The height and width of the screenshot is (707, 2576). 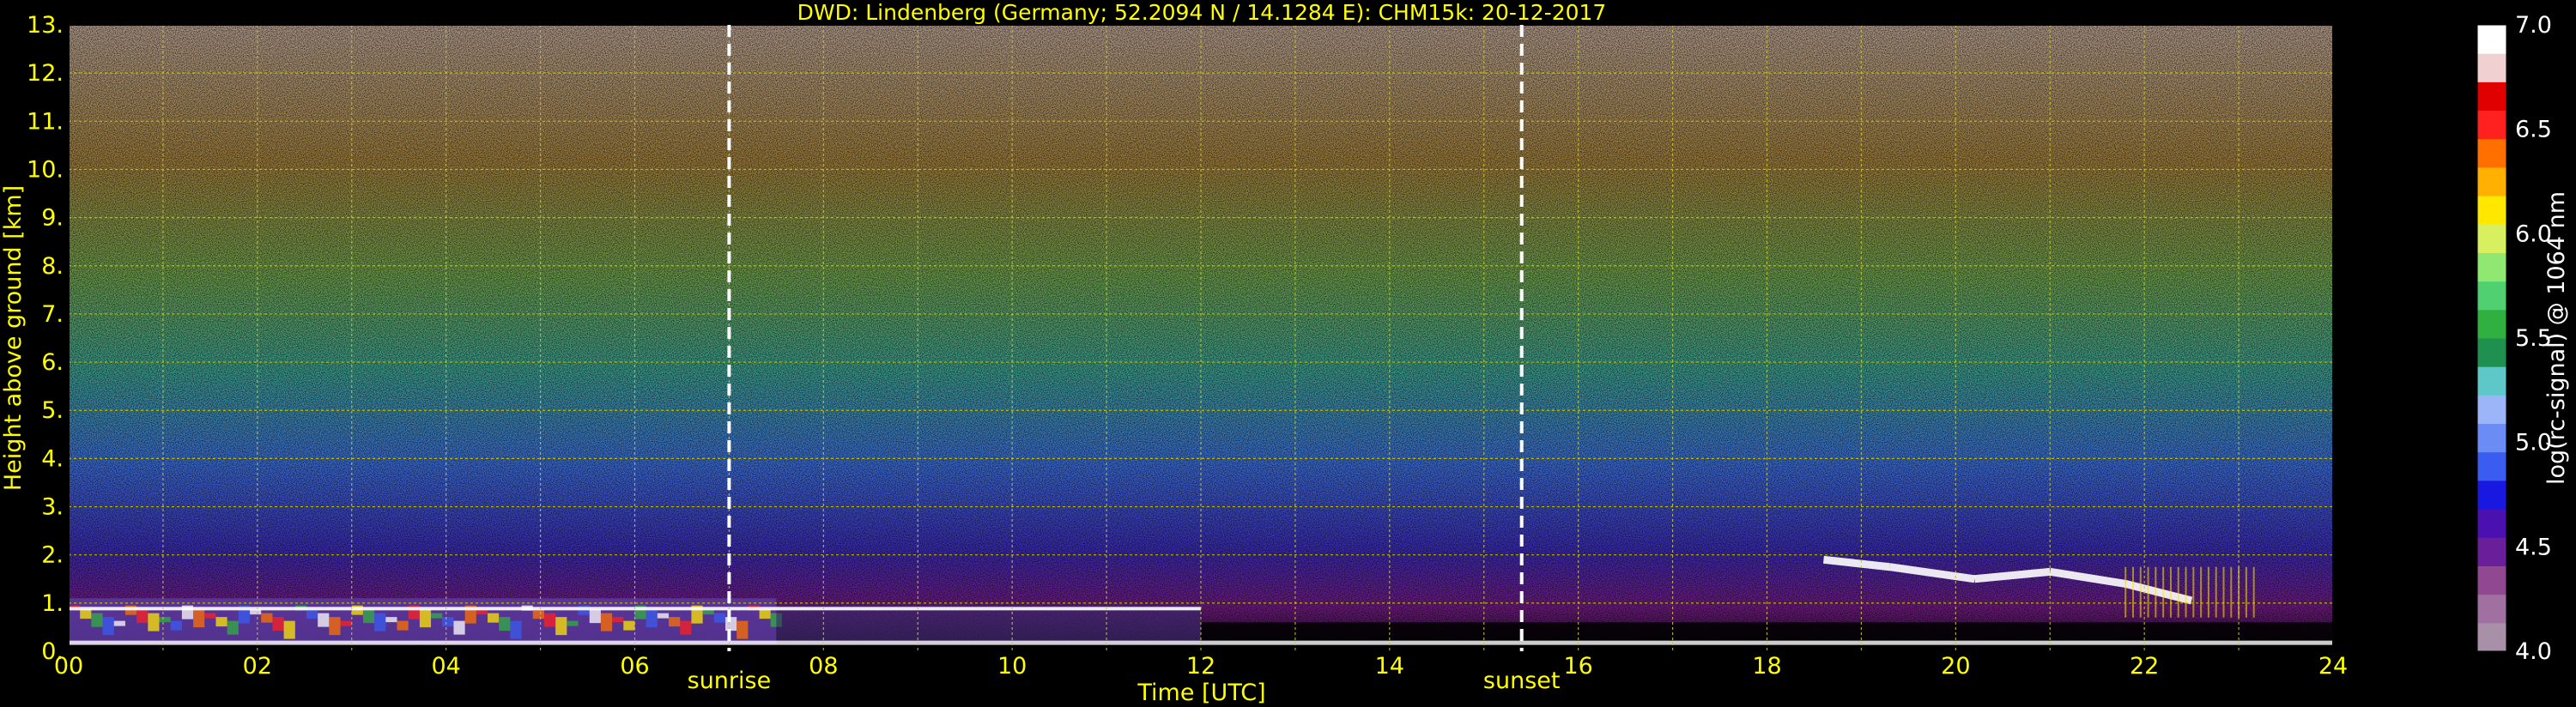 I want to click on y-tick-label: 7., so click(x=52, y=314).